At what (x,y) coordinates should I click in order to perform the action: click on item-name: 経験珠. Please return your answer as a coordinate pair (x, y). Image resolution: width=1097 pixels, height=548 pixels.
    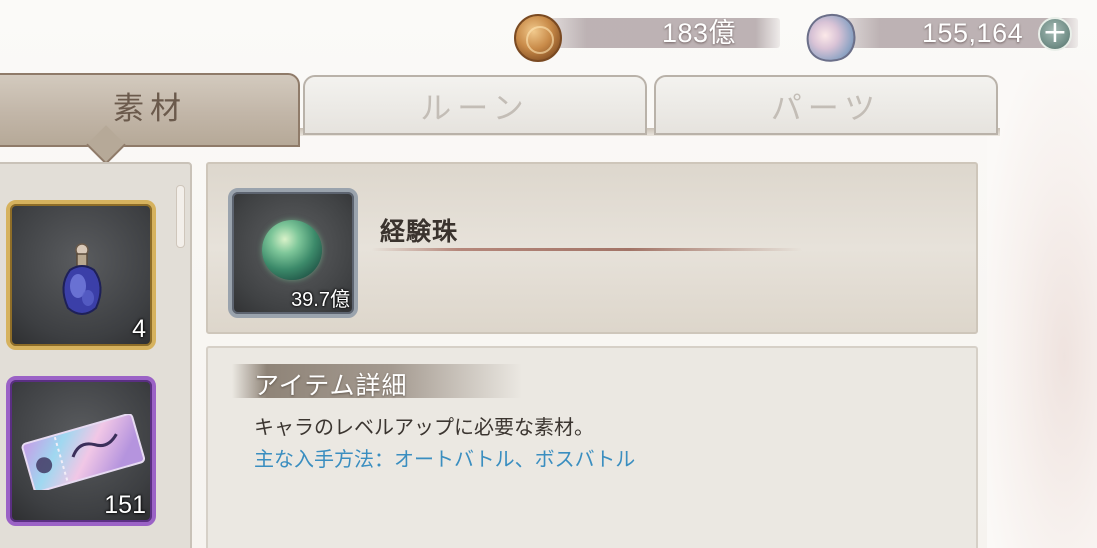
    Looking at the image, I should click on (419, 231).